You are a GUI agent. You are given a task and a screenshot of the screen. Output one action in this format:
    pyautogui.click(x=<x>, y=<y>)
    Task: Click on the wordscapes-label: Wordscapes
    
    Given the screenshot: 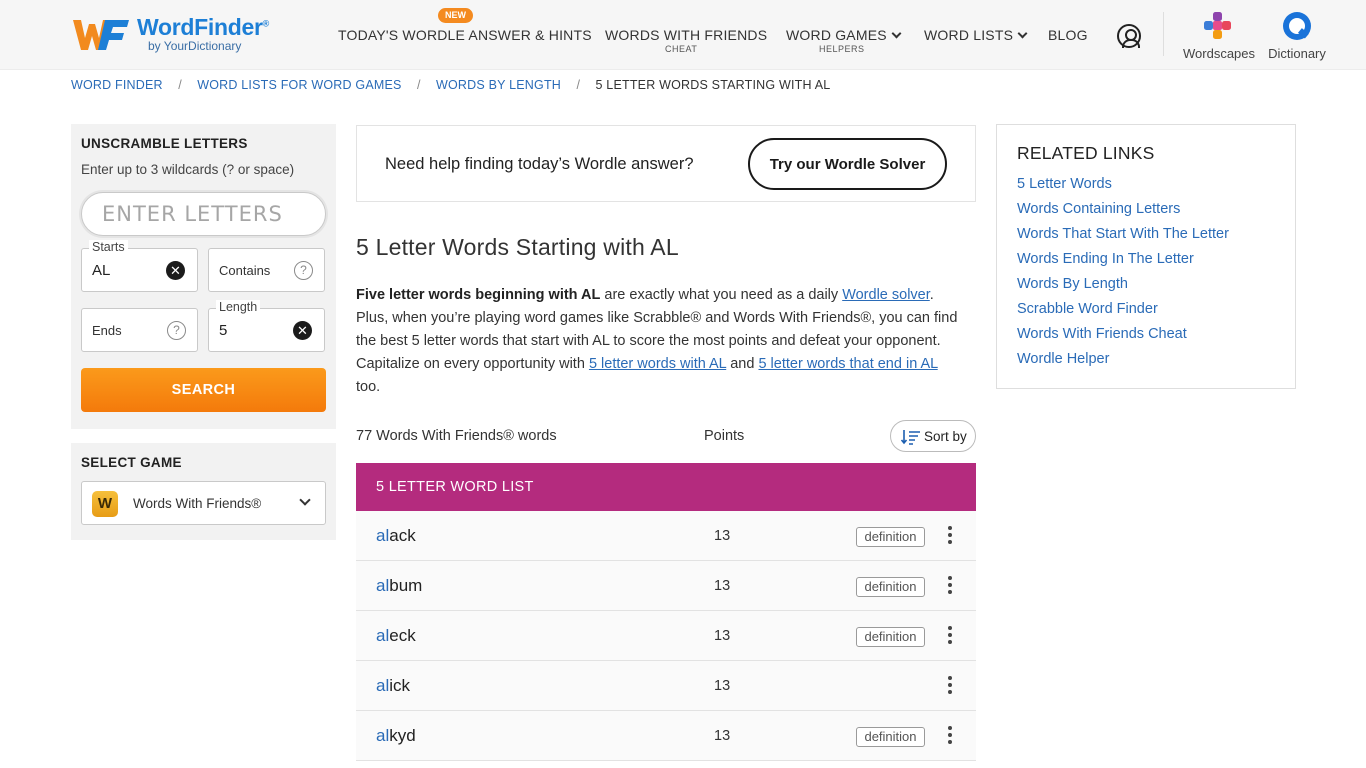 What is the action you would take?
    pyautogui.click(x=1219, y=53)
    